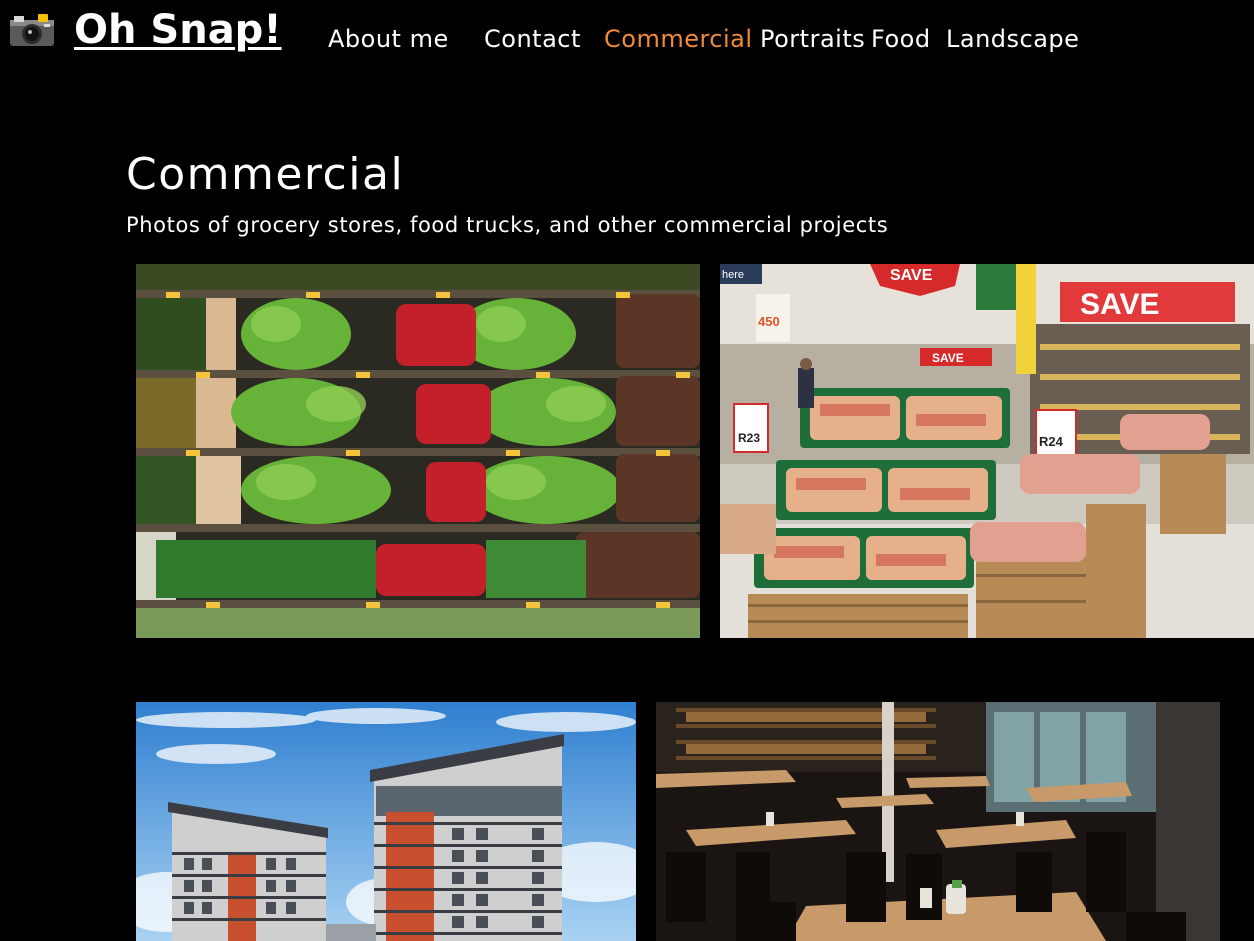 The height and width of the screenshot is (941, 1254). I want to click on nav-food: Food, so click(901, 39).